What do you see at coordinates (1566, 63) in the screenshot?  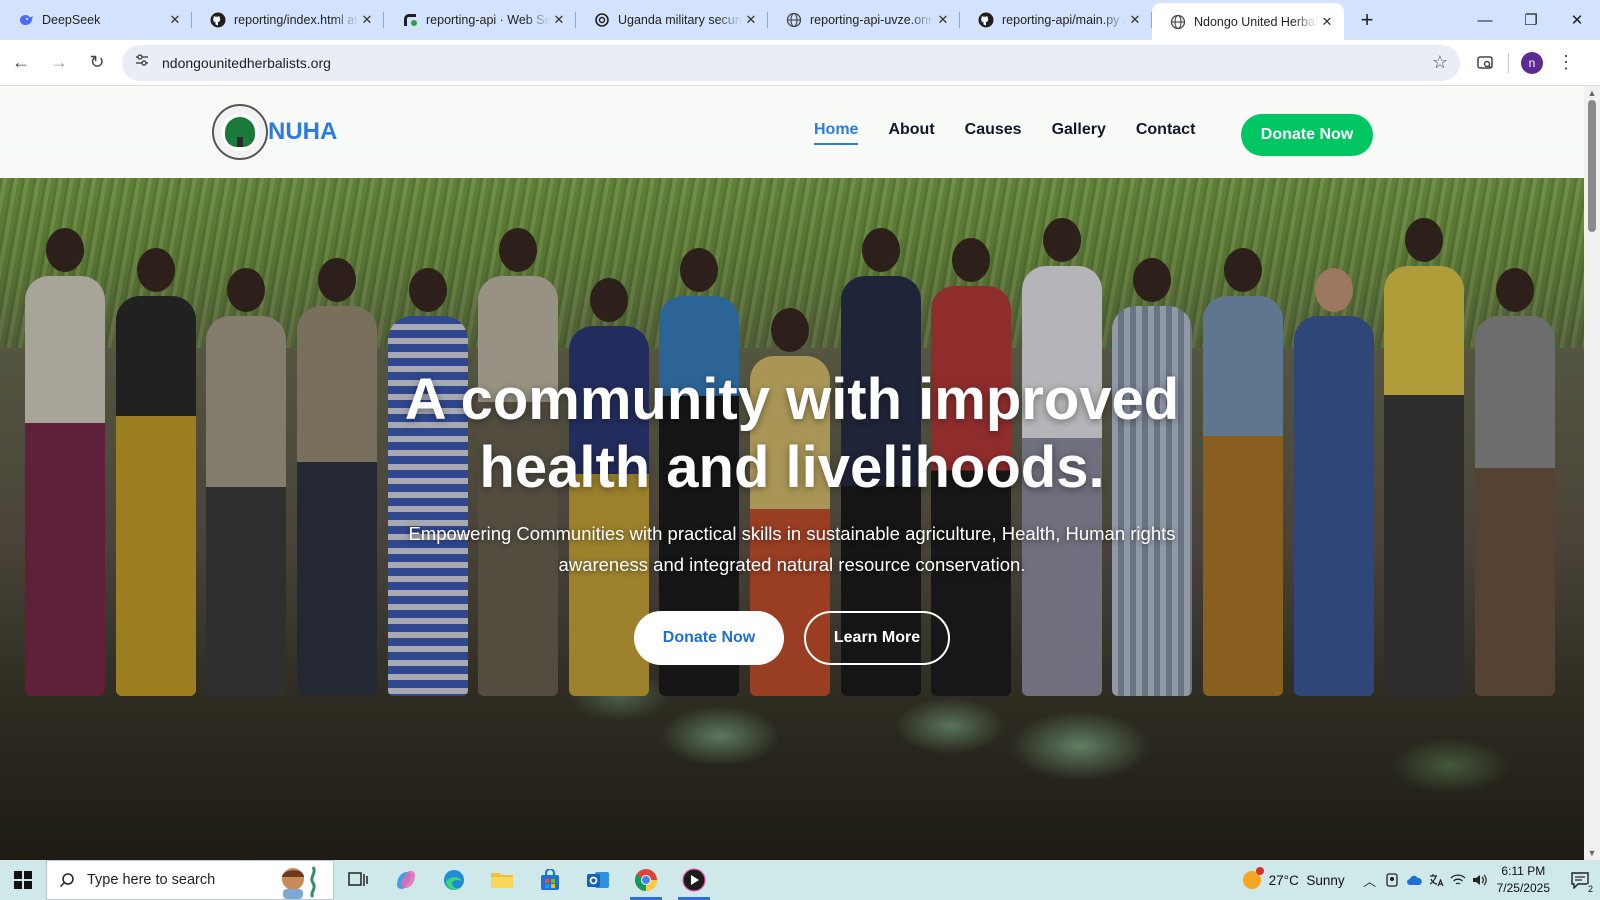 I see `menu-kebab-icon: ⋮` at bounding box center [1566, 63].